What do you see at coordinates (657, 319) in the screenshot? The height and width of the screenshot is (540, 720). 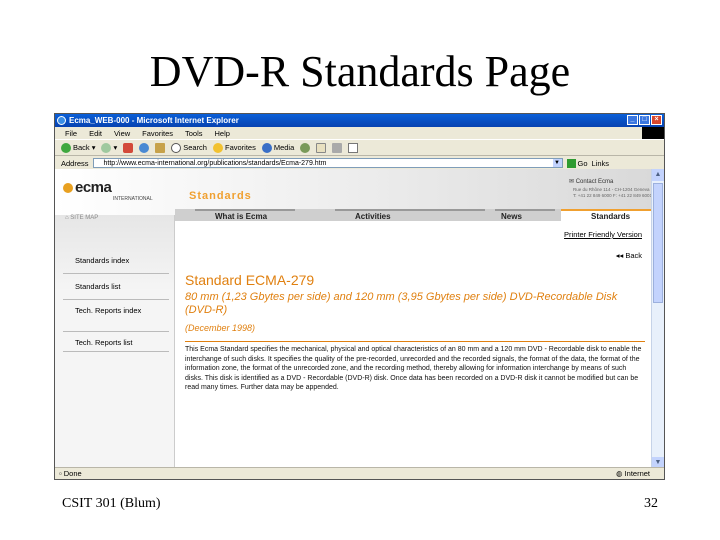 I see `vertical-scrollbar: ▲ ▼` at bounding box center [657, 319].